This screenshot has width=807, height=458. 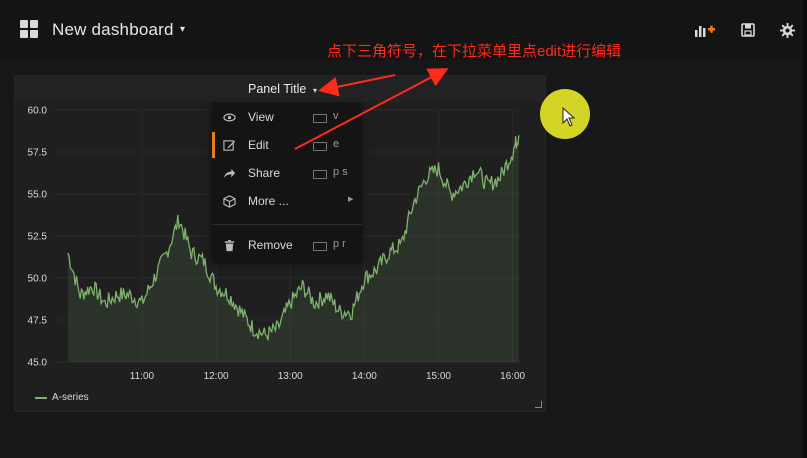 I want to click on y-tick-label: 47.5, so click(x=38, y=321).